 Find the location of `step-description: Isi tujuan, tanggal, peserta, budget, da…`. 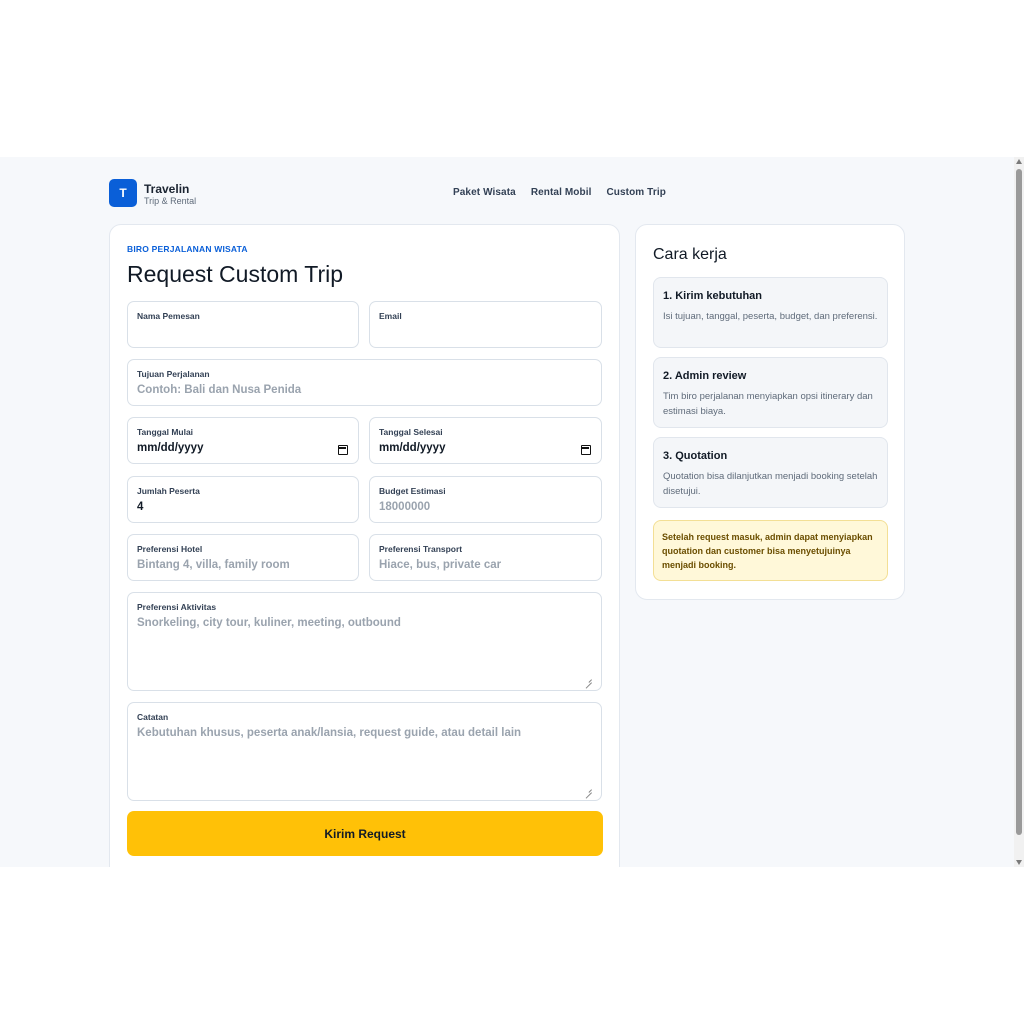

step-description: Isi tujuan, tanggal, peserta, budget, da… is located at coordinates (770, 316).